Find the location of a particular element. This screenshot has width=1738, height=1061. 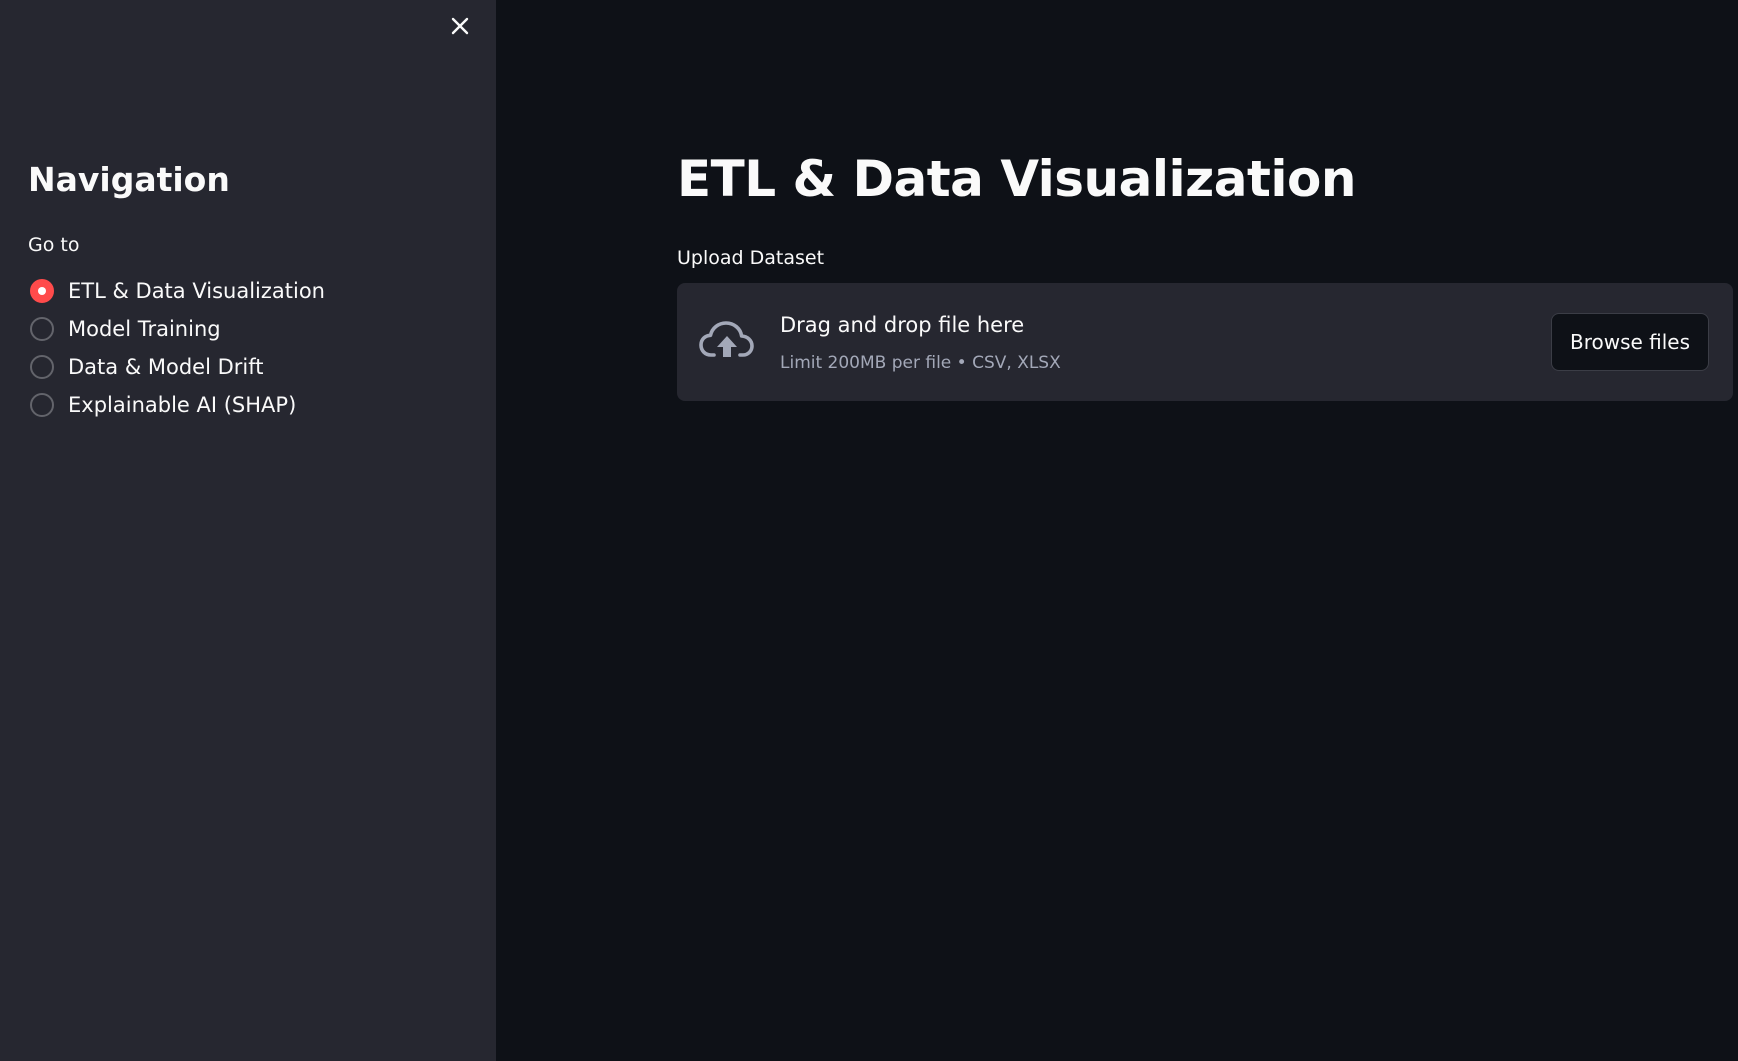

radio-dot is located at coordinates (42, 291).